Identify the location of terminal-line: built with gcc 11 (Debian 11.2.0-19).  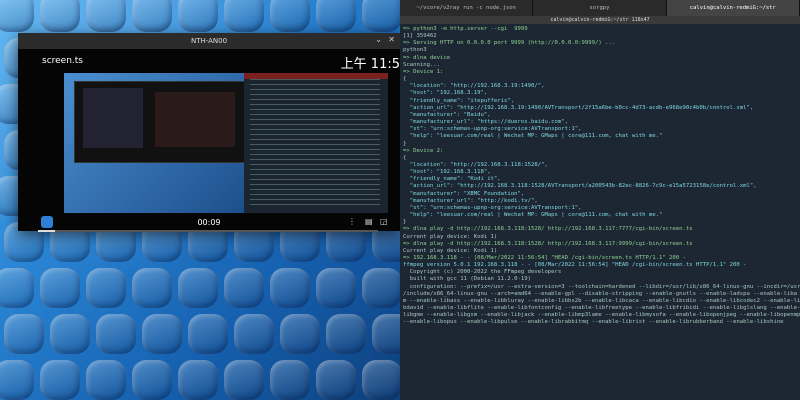
(467, 279).